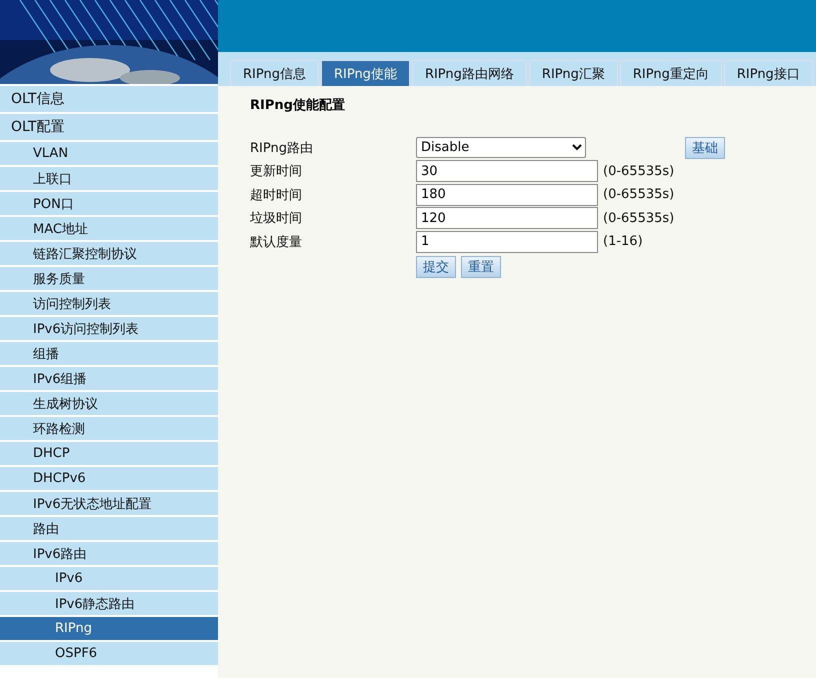  I want to click on tab: RIPng路由网络, so click(469, 73).